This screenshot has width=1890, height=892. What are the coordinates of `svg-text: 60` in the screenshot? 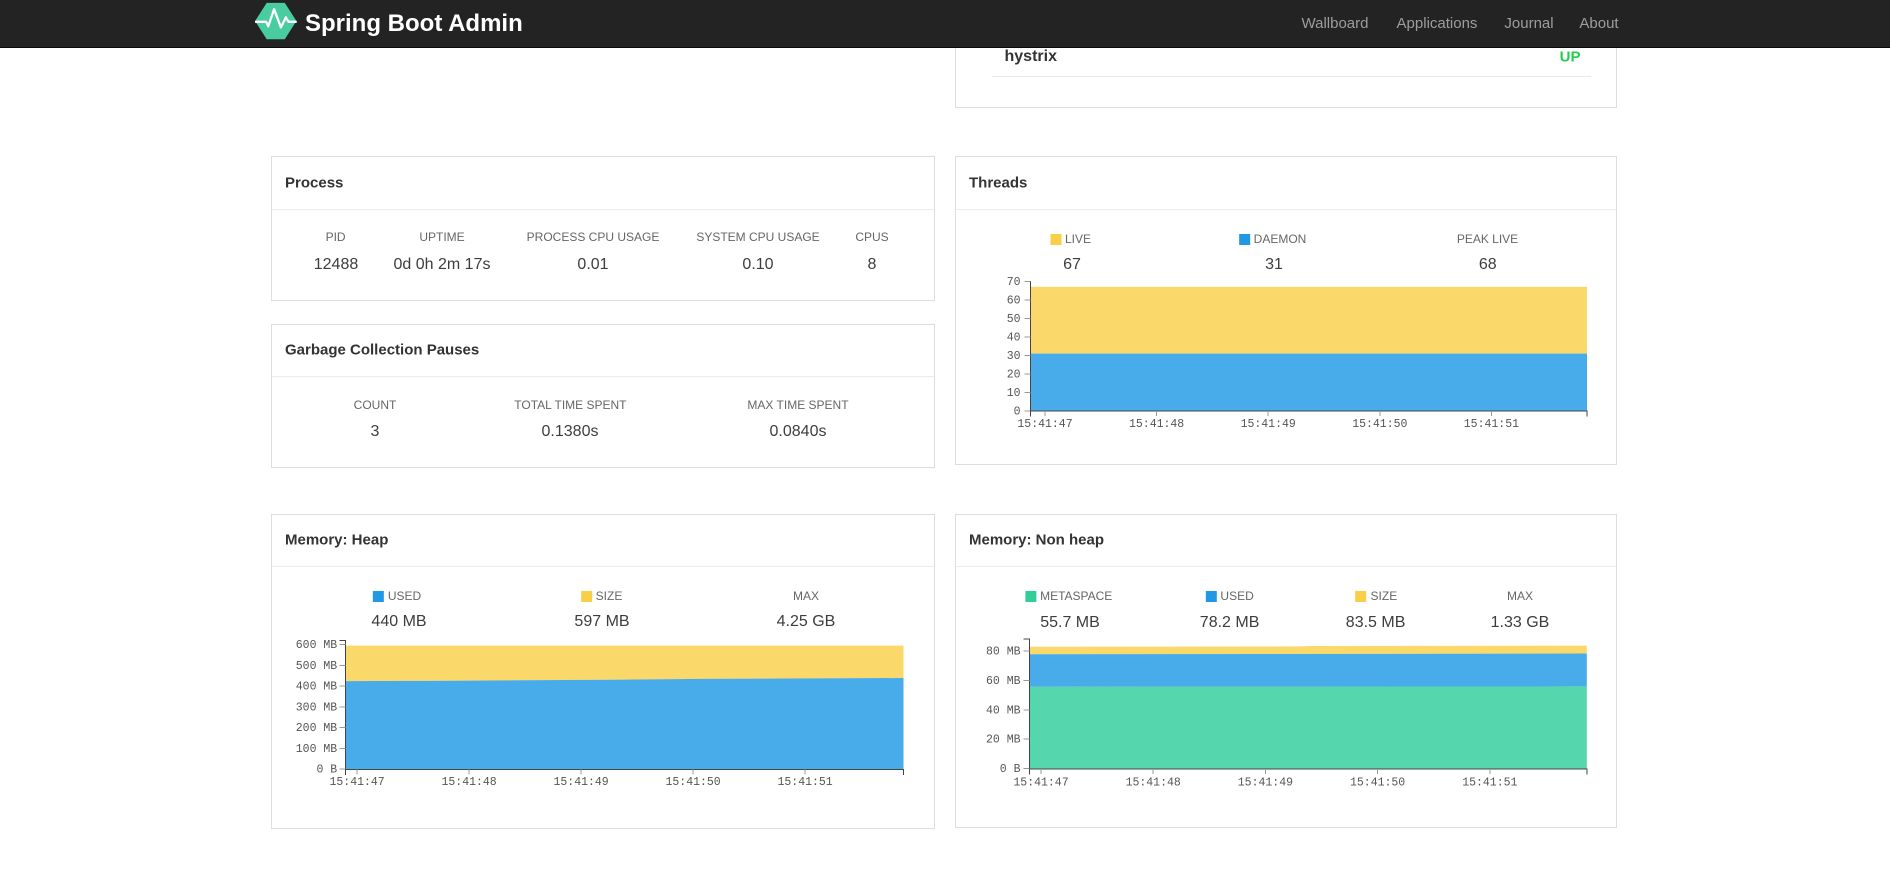 It's located at (1014, 300).